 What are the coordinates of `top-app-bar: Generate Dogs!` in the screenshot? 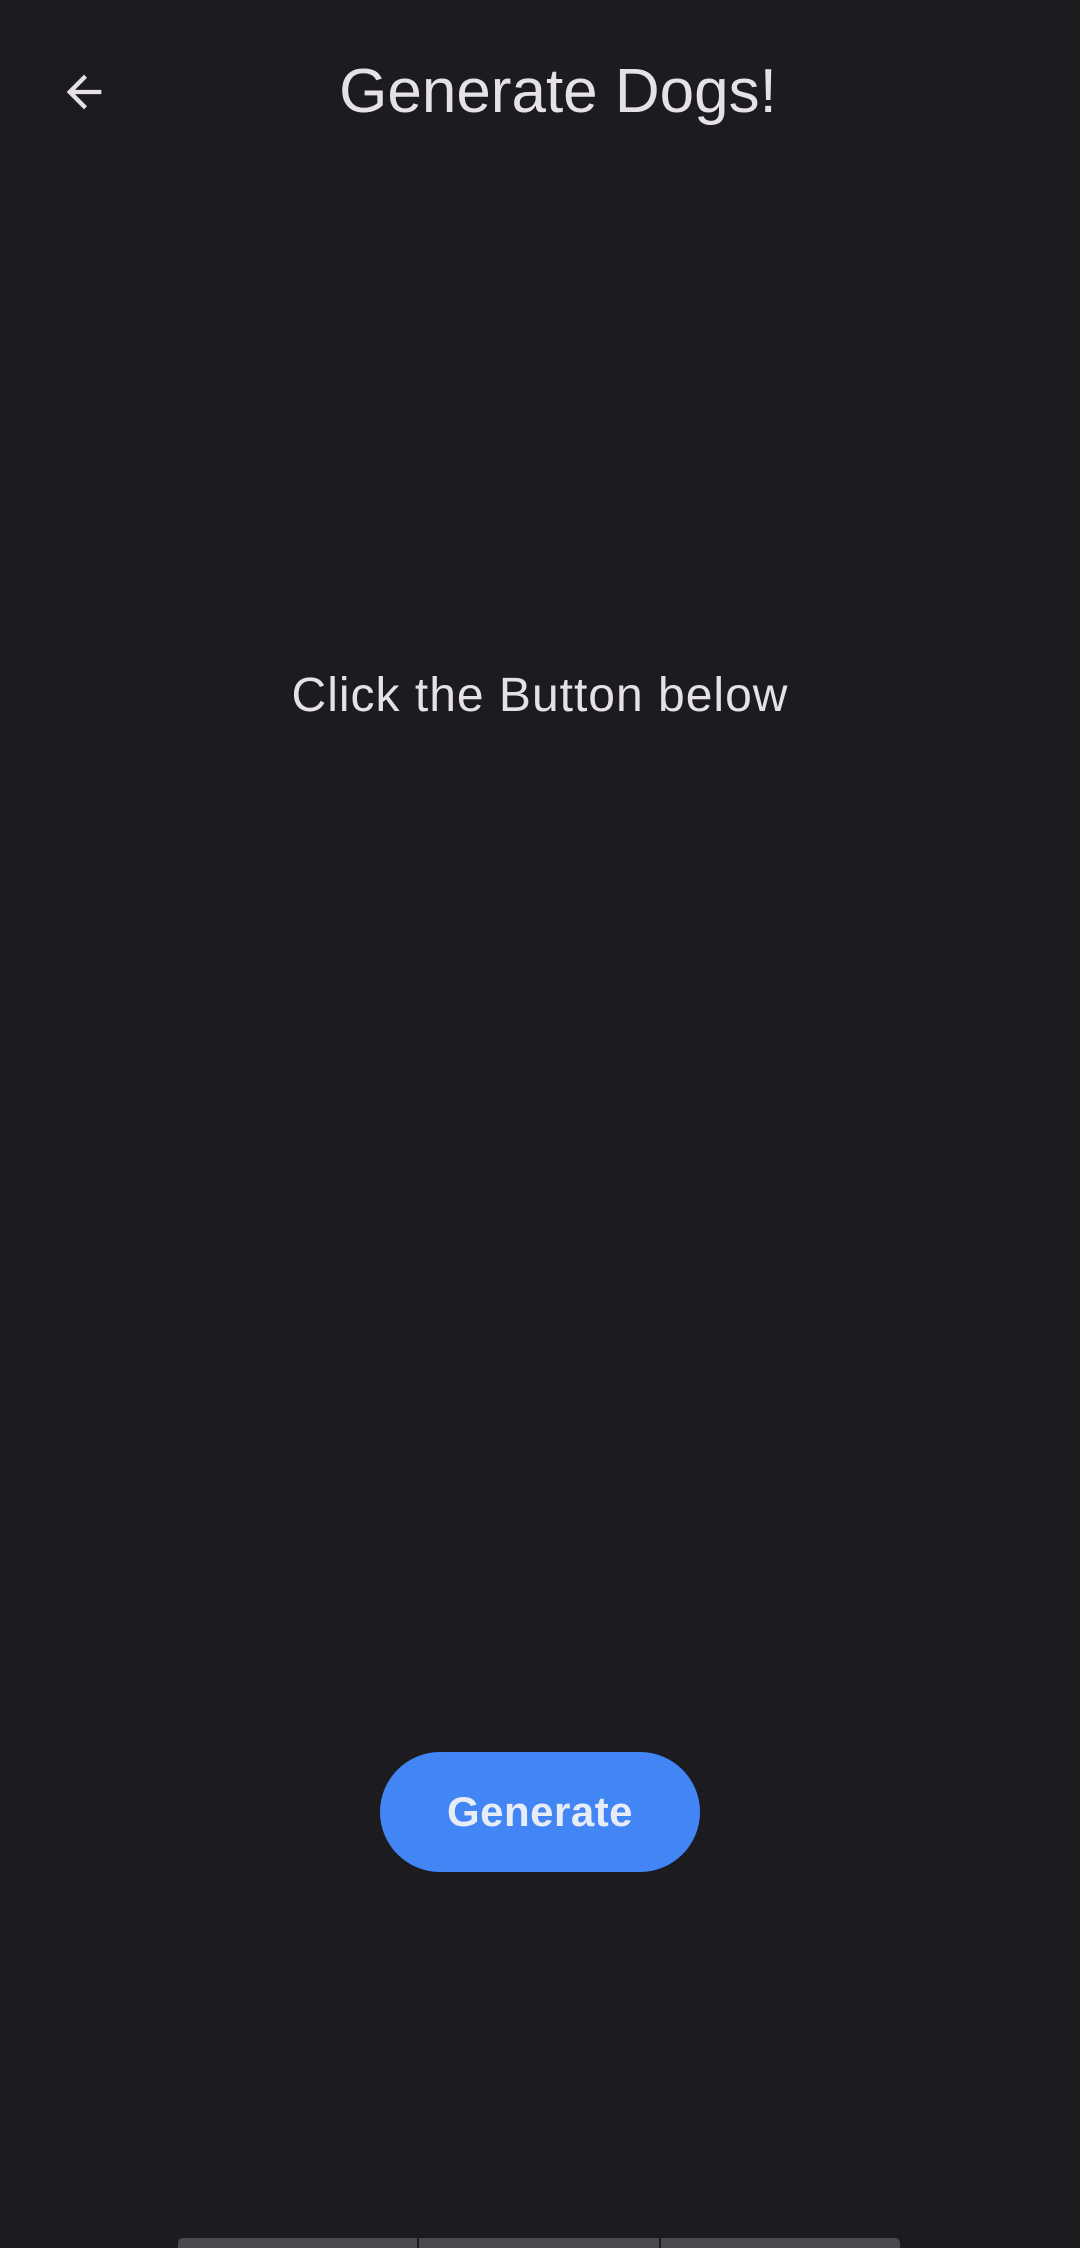 It's located at (540, 90).